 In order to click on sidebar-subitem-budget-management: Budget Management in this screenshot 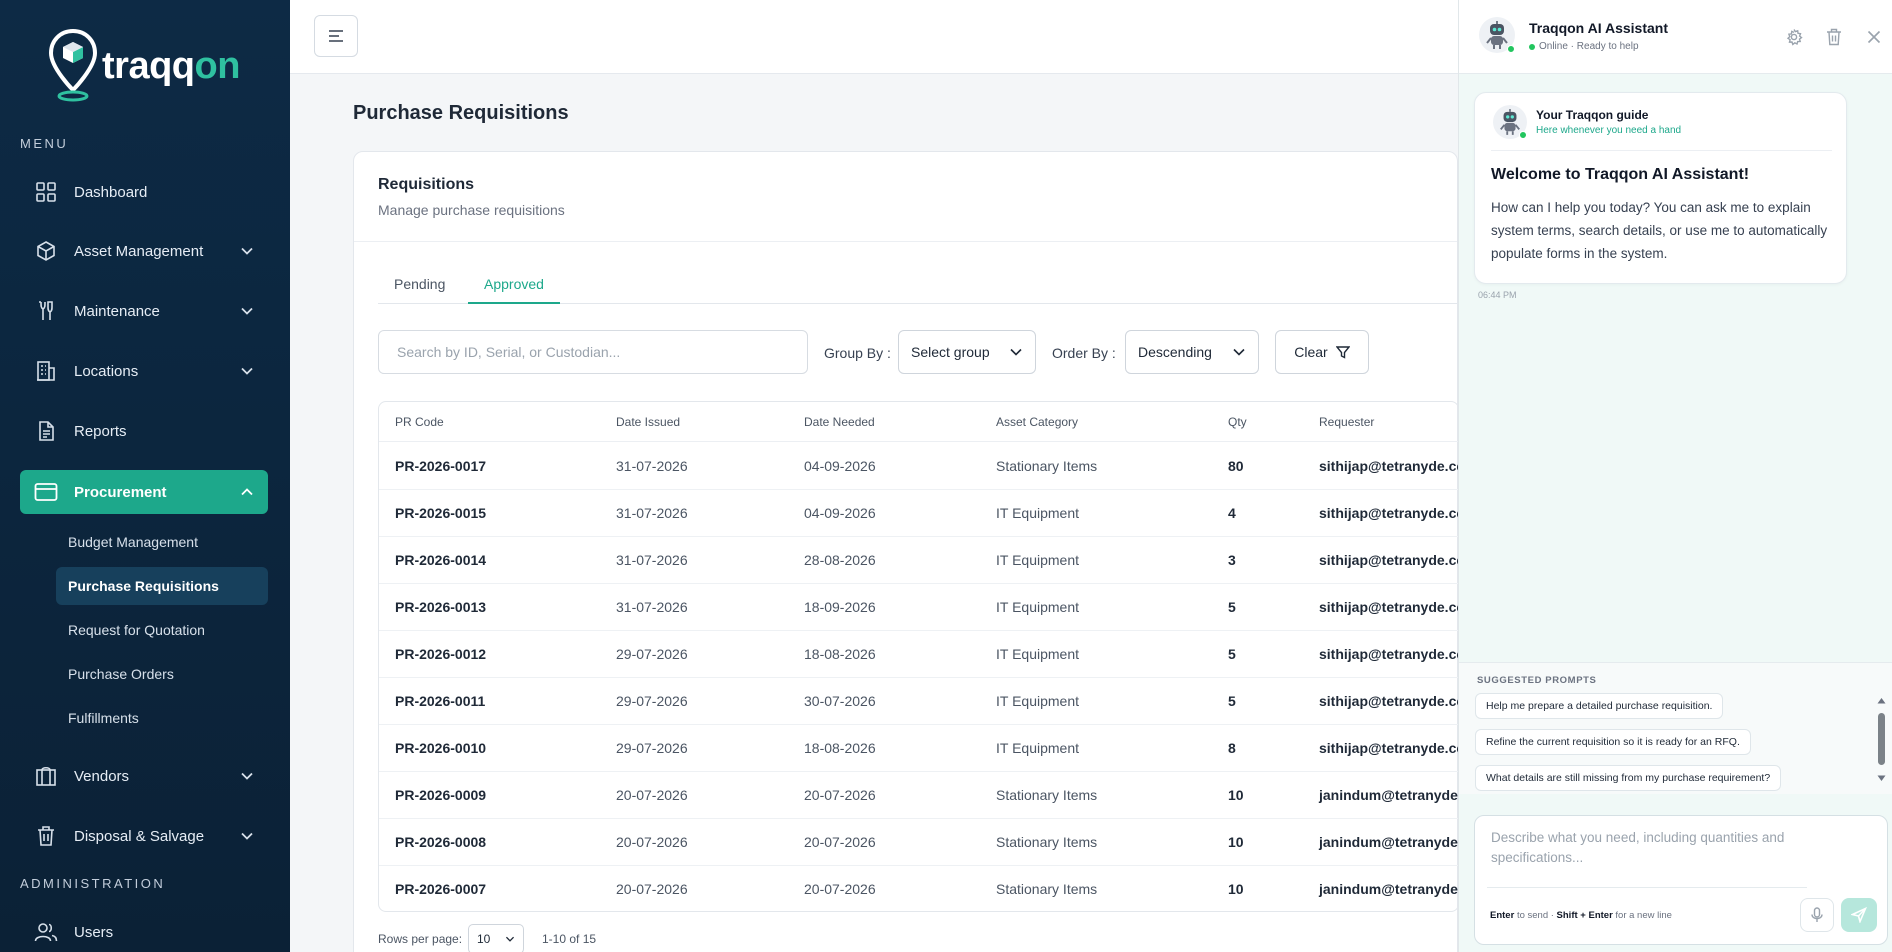, I will do `click(162, 542)`.